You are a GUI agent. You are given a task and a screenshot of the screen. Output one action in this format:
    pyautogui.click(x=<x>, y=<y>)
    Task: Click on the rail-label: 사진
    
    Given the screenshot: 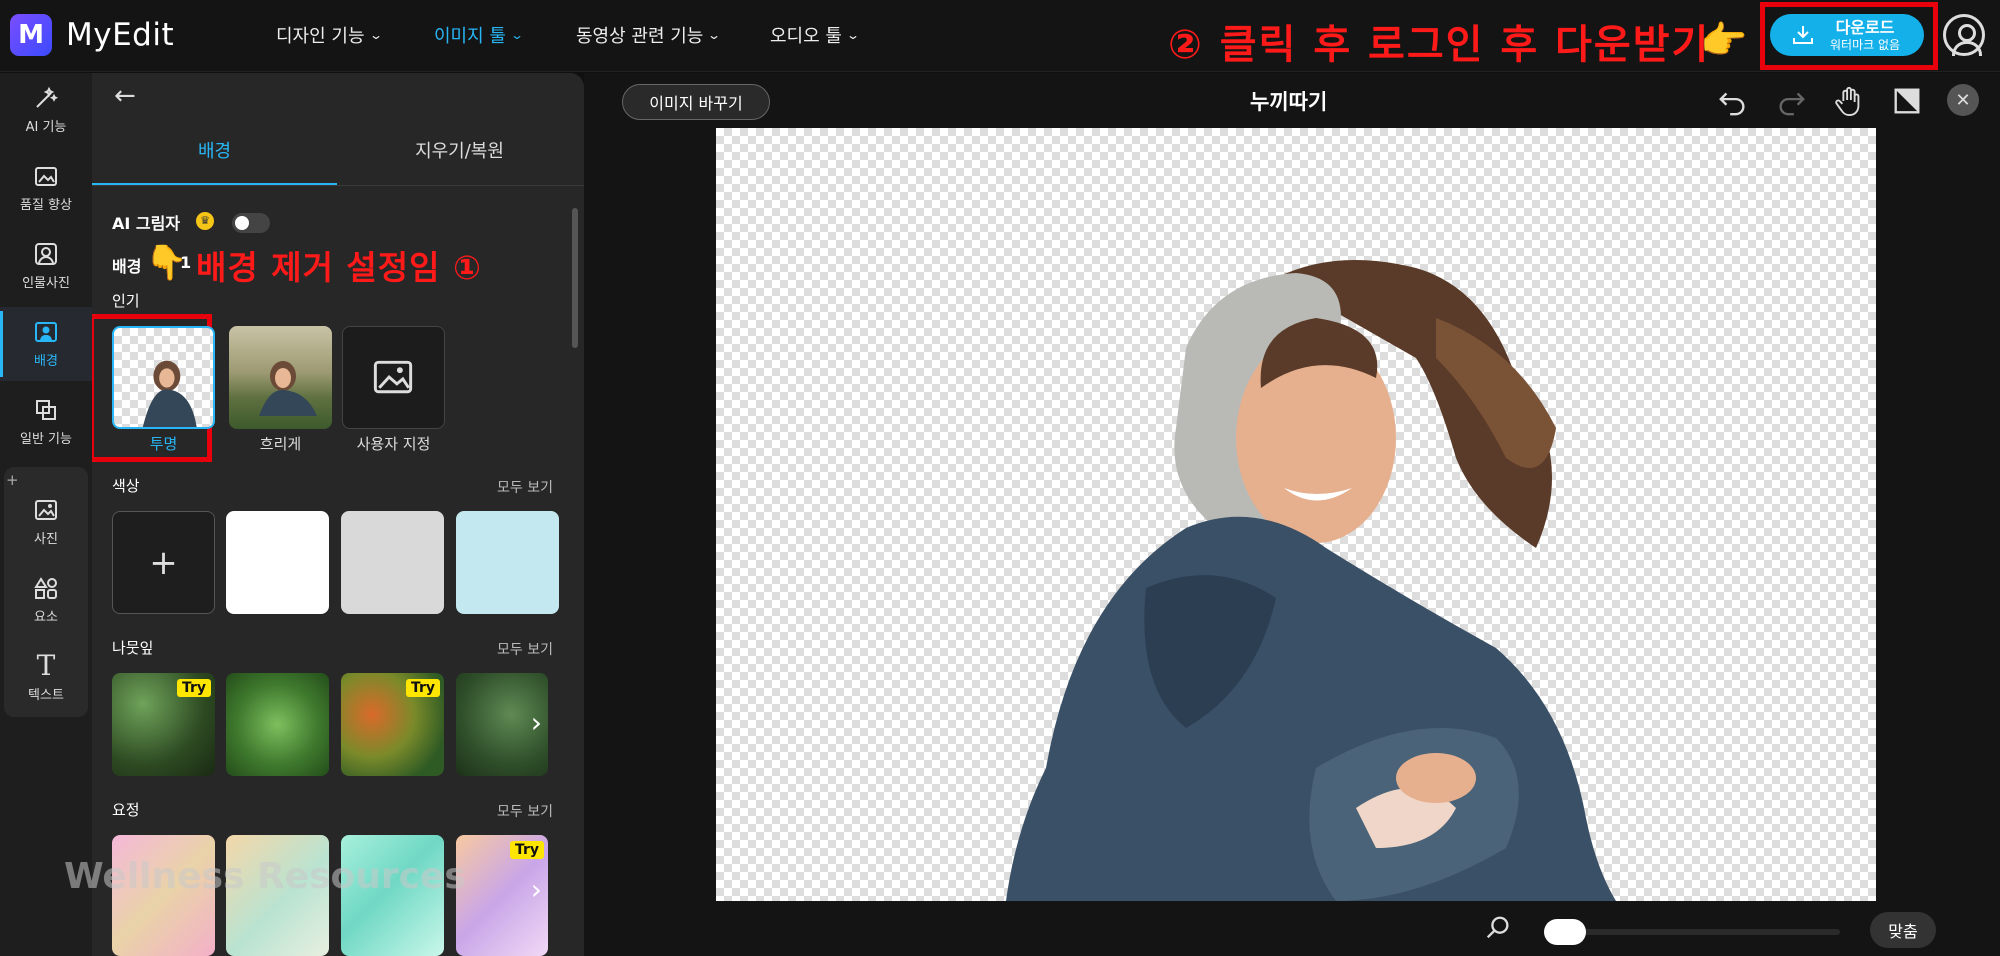 What is the action you would take?
    pyautogui.click(x=46, y=539)
    